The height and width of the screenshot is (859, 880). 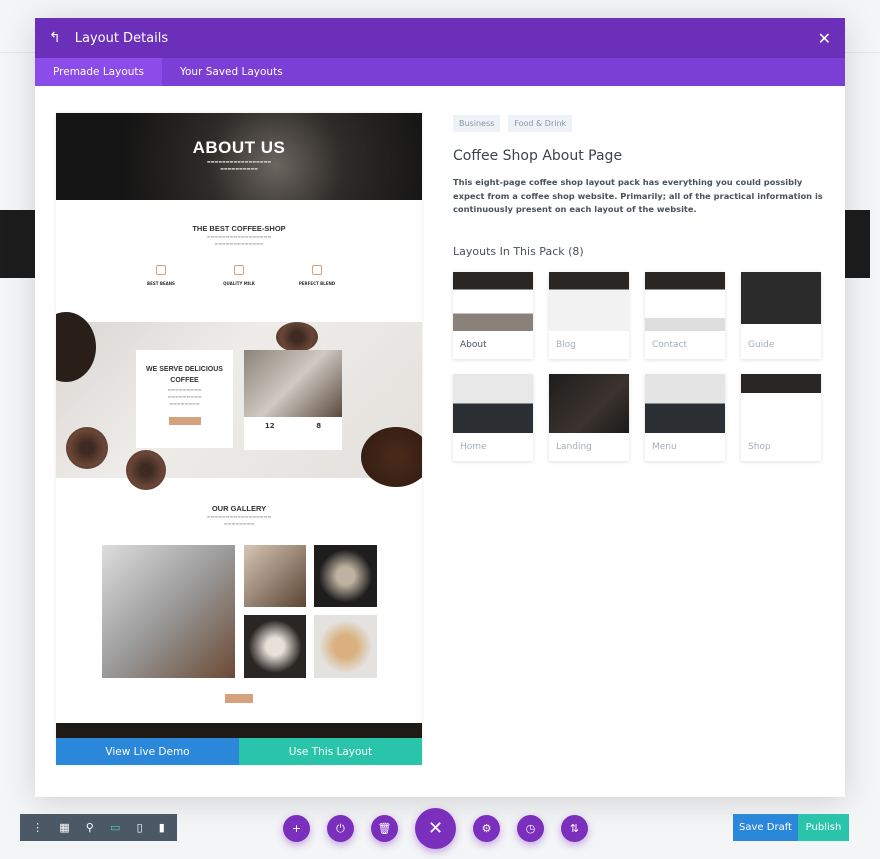 I want to click on layout-card-about: About, so click(x=493, y=315).